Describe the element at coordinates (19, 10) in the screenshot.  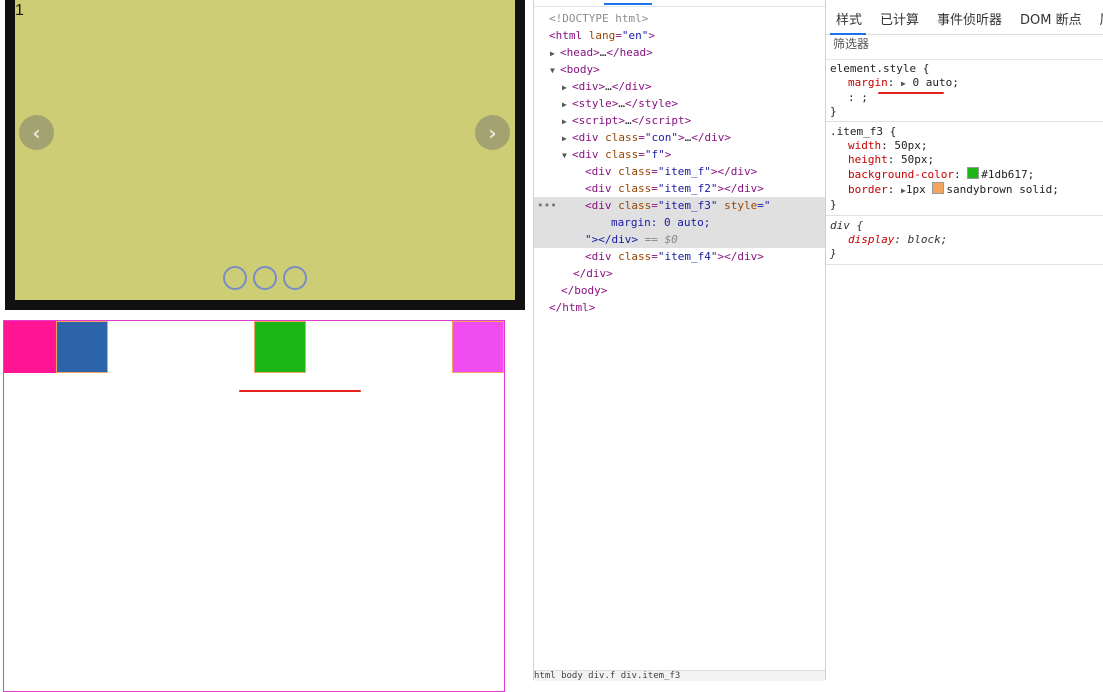
I see `slide-number: 1` at that location.